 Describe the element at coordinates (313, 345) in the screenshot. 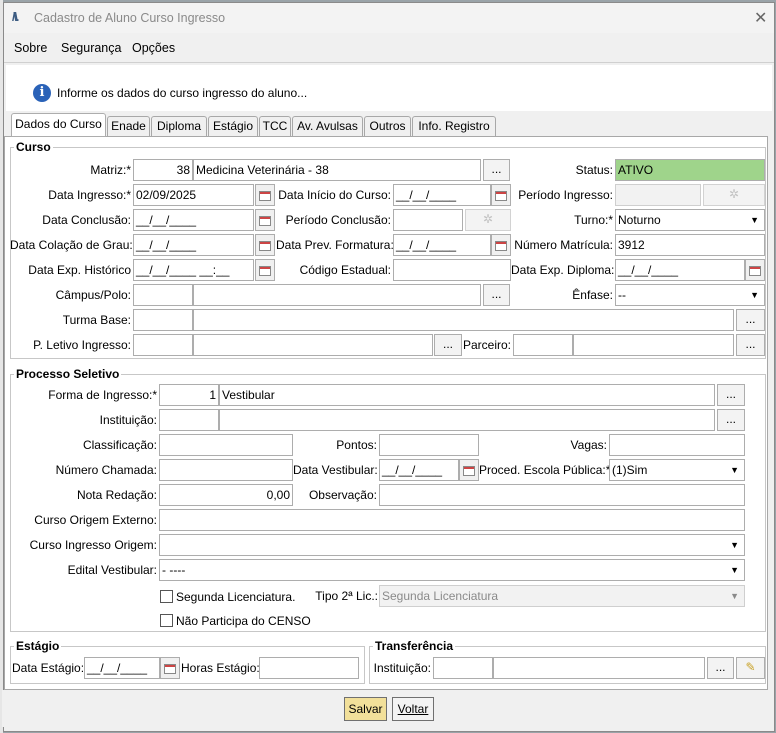

I see `p-letivo-name-field` at that location.